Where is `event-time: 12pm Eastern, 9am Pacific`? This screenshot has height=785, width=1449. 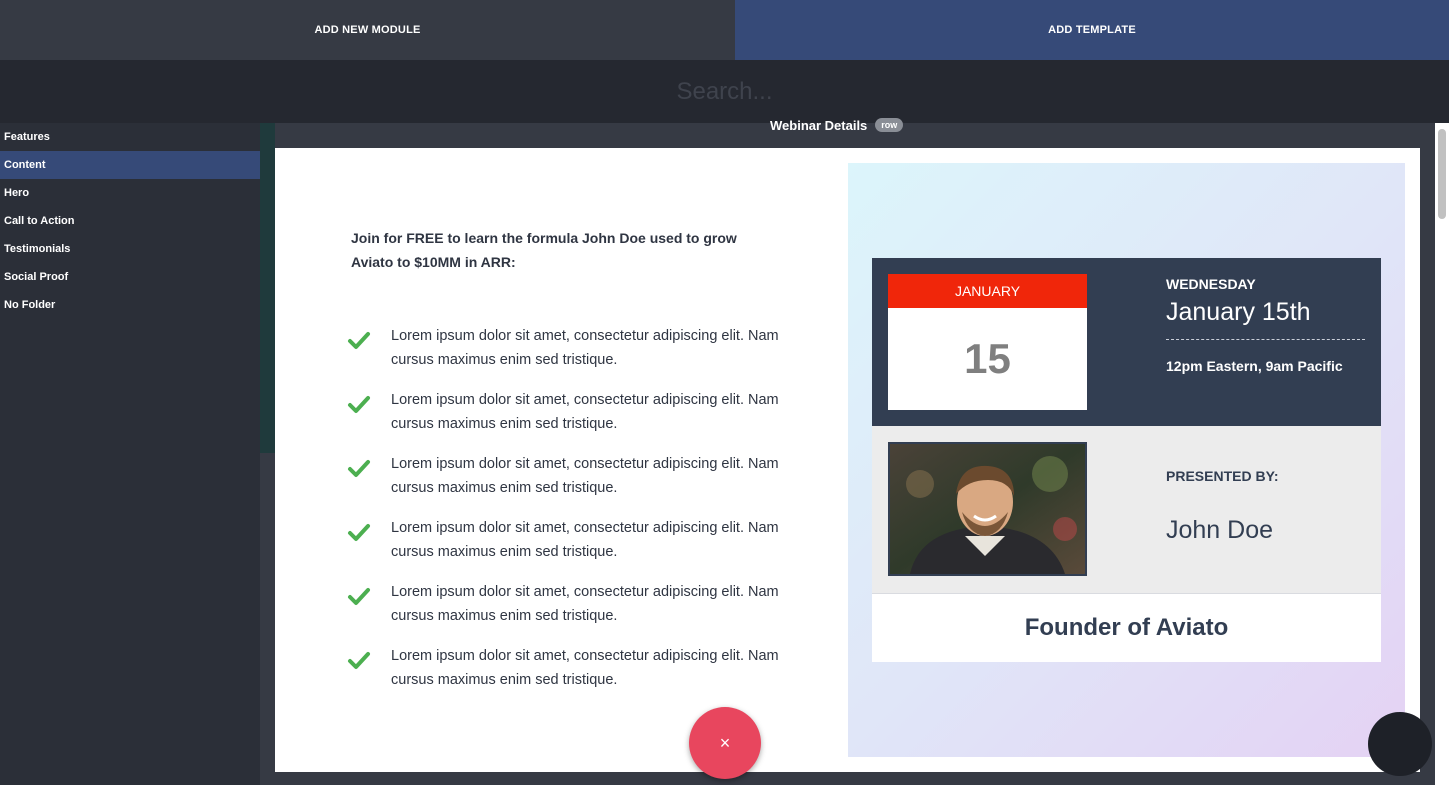 event-time: 12pm Eastern, 9am Pacific is located at coordinates (1254, 366).